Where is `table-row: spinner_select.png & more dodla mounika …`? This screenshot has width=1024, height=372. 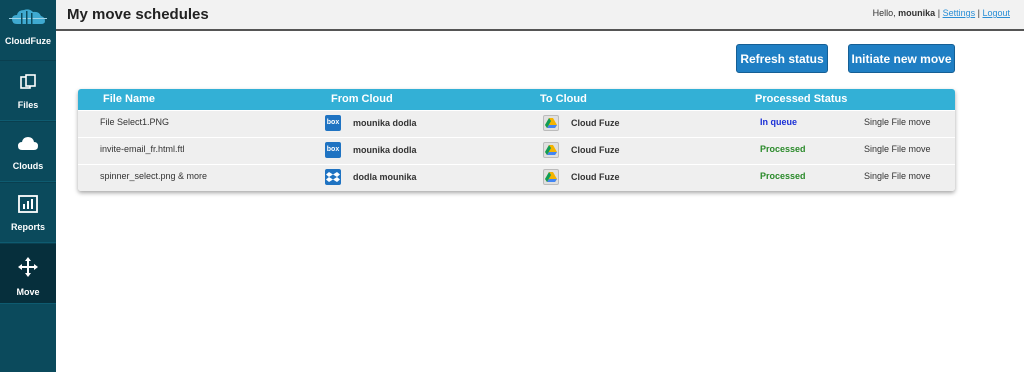 table-row: spinner_select.png & more dodla mounika … is located at coordinates (516, 177).